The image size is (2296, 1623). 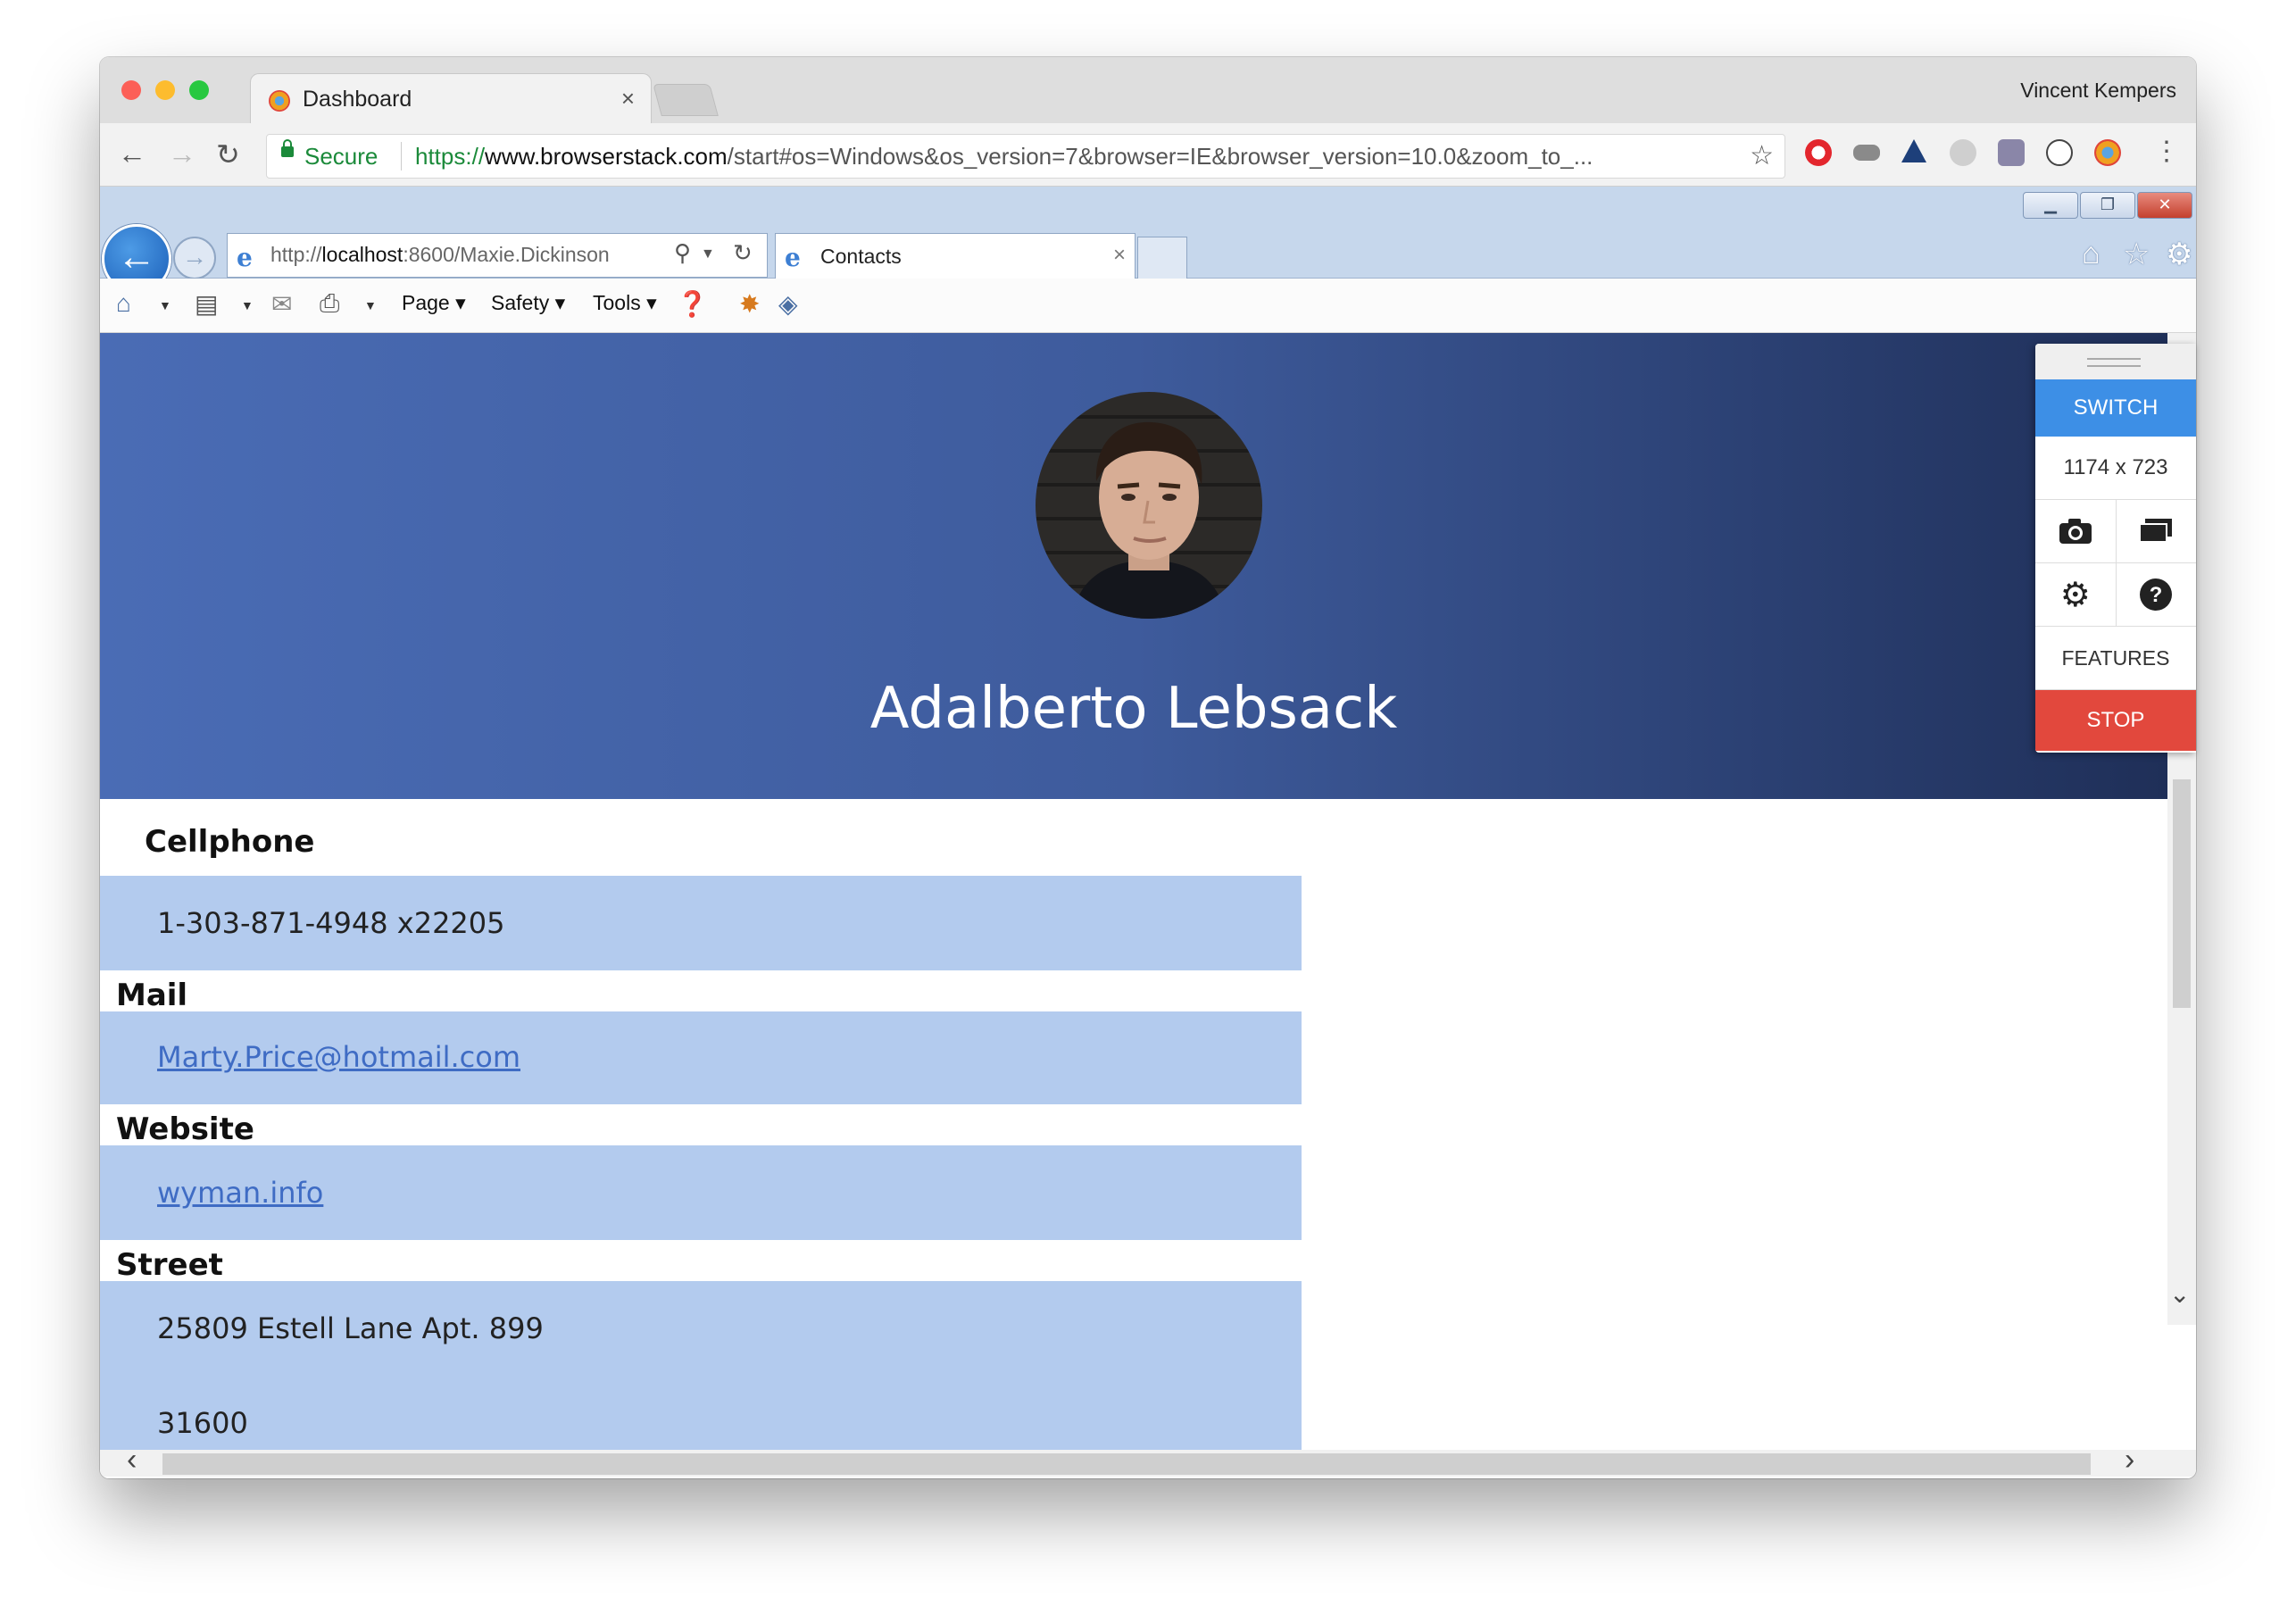 What do you see at coordinates (401, 156) in the screenshot?
I see `divider` at bounding box center [401, 156].